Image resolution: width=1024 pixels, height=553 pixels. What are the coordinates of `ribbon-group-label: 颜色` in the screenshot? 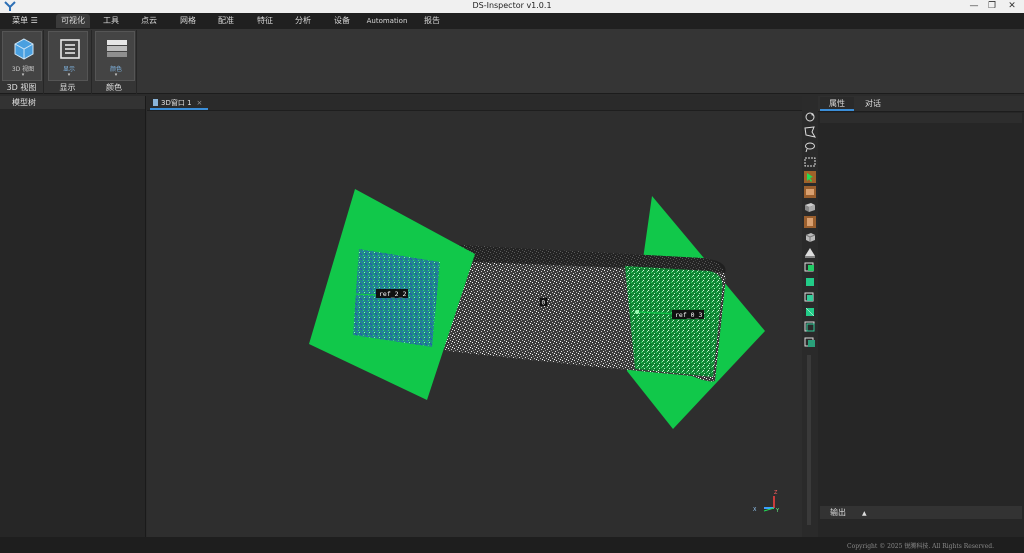 It's located at (114, 87).